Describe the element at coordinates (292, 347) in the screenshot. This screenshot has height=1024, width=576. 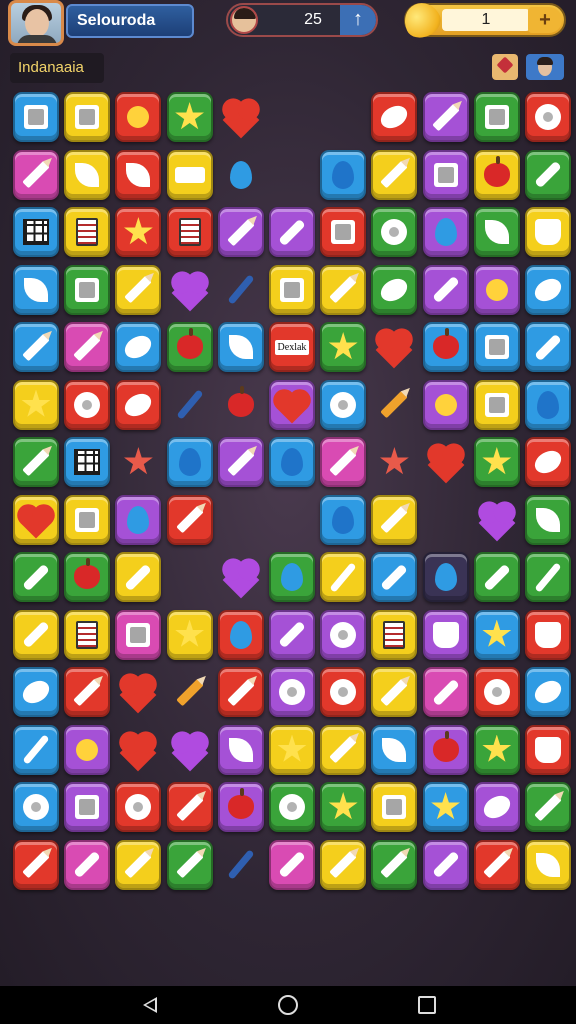
I see `board-tile: Dexlak` at that location.